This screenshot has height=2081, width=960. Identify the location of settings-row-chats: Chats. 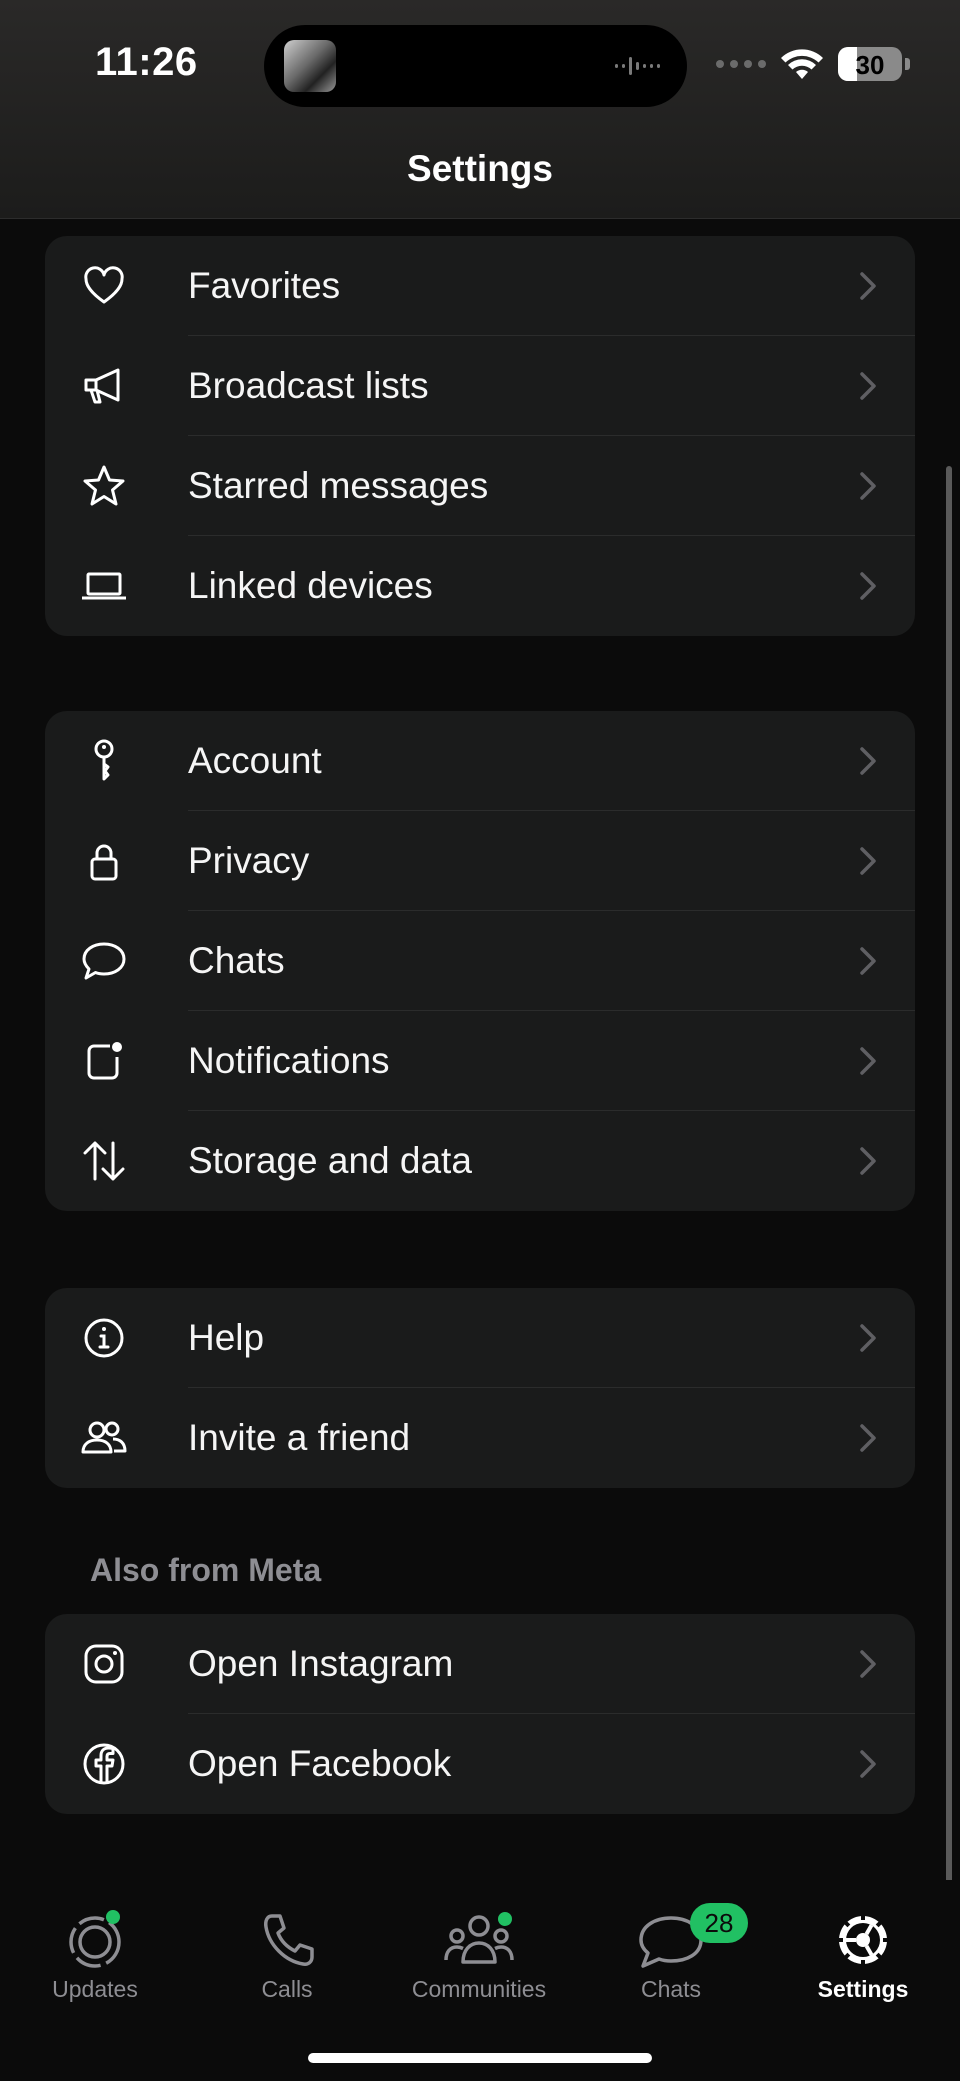
(480, 961).